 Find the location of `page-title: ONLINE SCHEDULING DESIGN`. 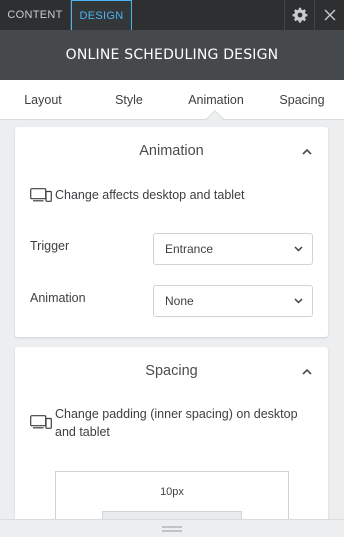

page-title: ONLINE SCHEDULING DESIGN is located at coordinates (172, 55).